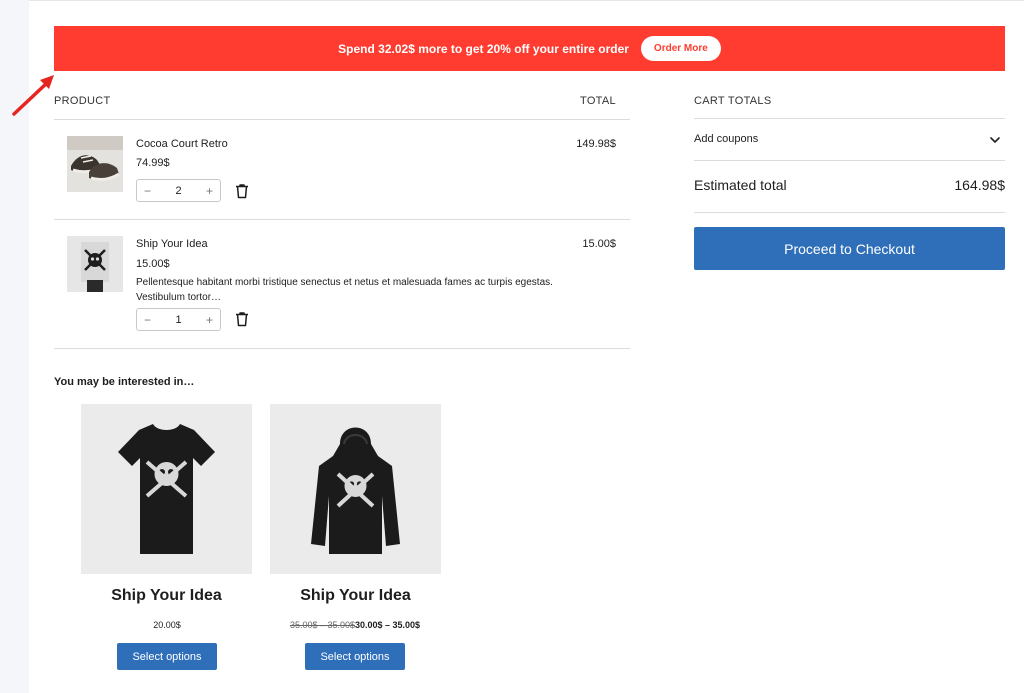 This screenshot has width=1024, height=693. I want to click on cart-item-name: Ship Your Idea, so click(172, 244).